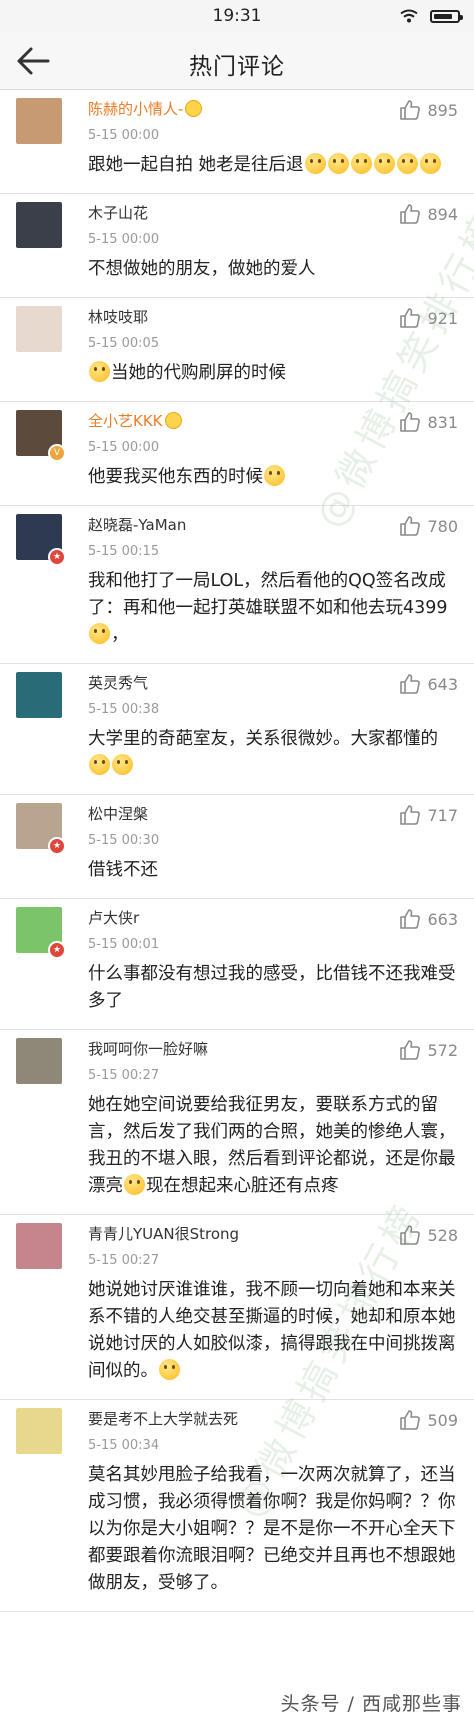 This screenshot has width=474, height=1722. I want to click on comment-text: 大学里的奇葩室友，关系很微妙。大家都懂的, so click(263, 739).